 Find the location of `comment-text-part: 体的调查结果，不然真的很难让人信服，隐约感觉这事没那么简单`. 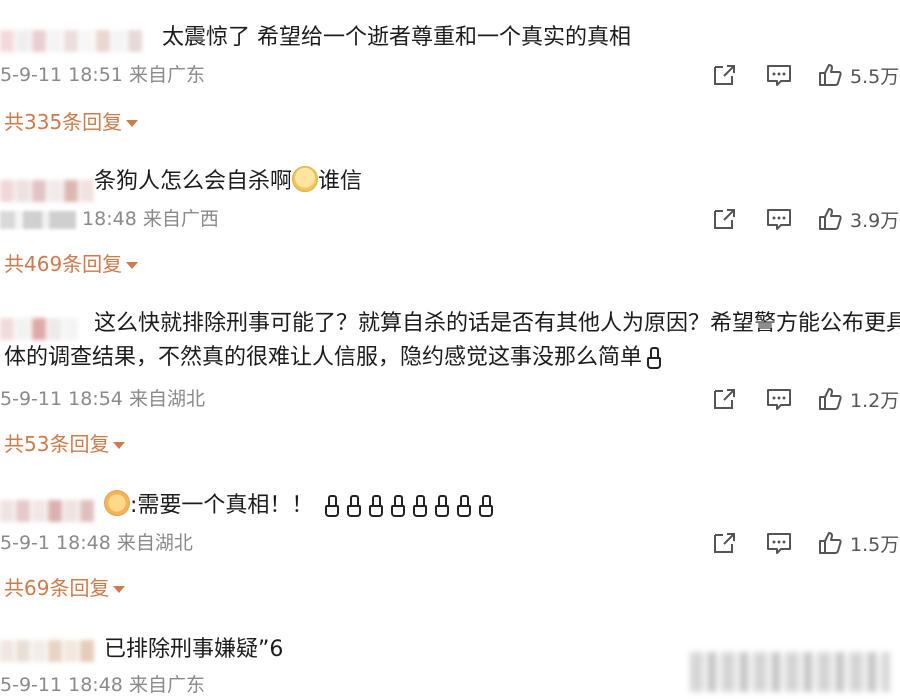

comment-text-part: 体的调查结果，不然真的很难让人信服，隐约感觉这事没那么简单 is located at coordinates (323, 357).